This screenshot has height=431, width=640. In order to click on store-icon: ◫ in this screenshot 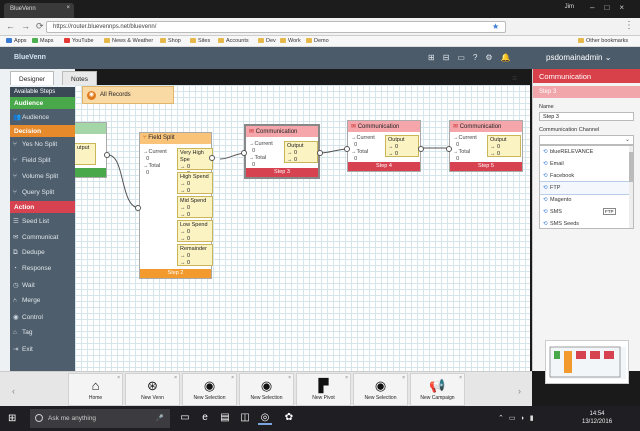, I will do `click(245, 418)`.